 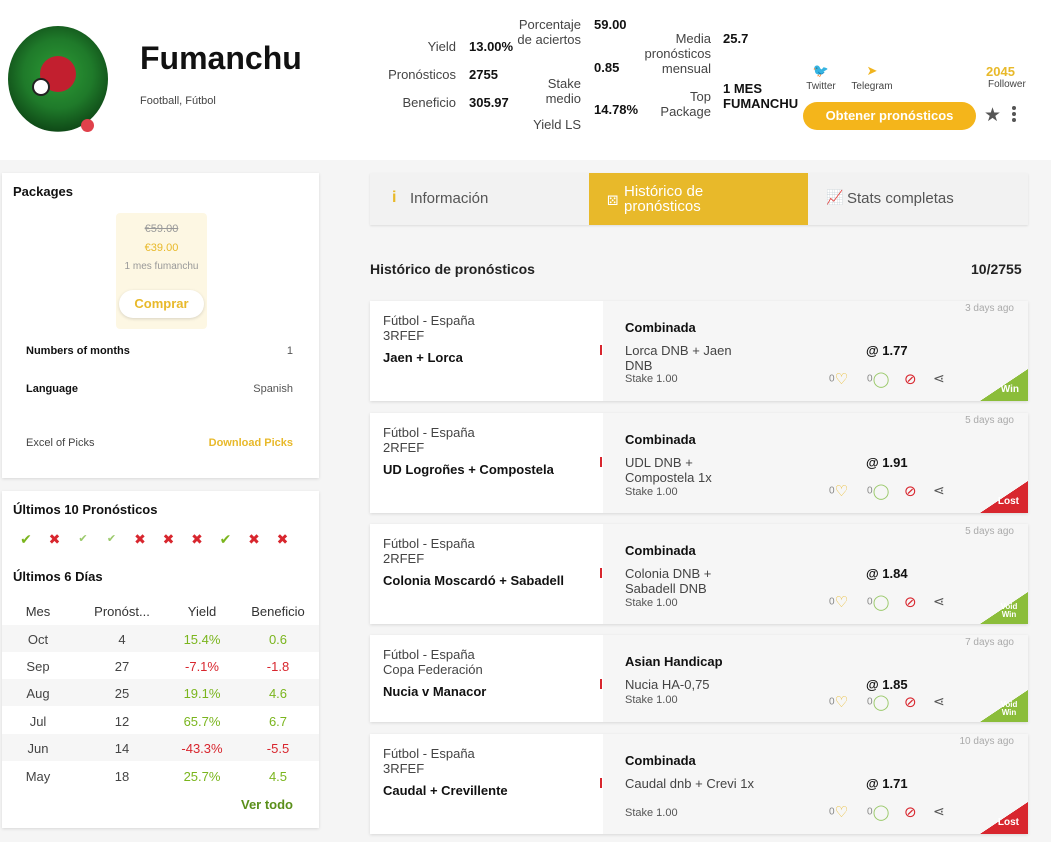 I want to click on followers-label: Follower, so click(x=1007, y=84).